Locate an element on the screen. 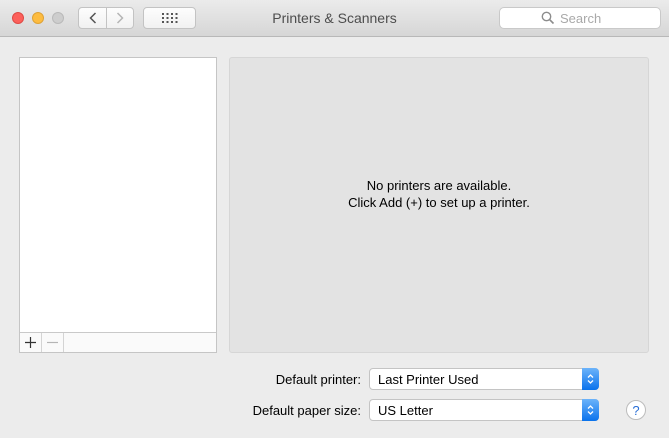 This screenshot has width=669, height=438. search-field: Search is located at coordinates (580, 18).